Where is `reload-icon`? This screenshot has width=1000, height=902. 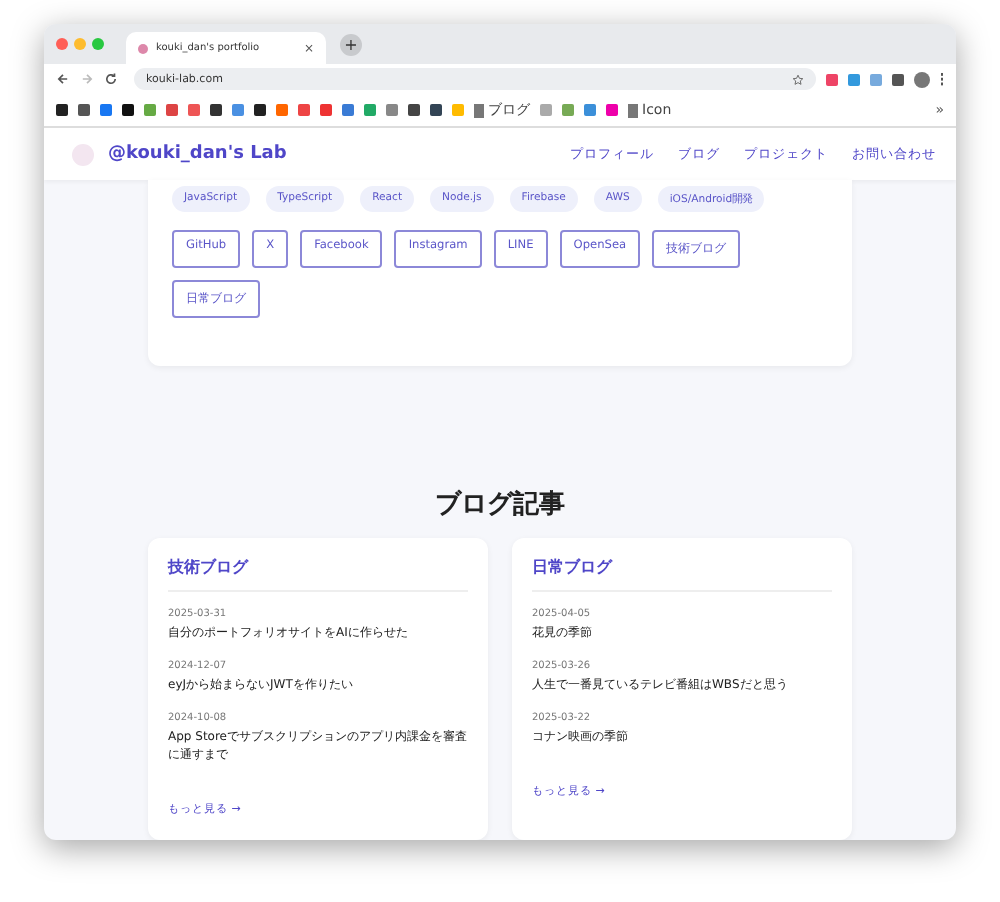 reload-icon is located at coordinates (111, 79).